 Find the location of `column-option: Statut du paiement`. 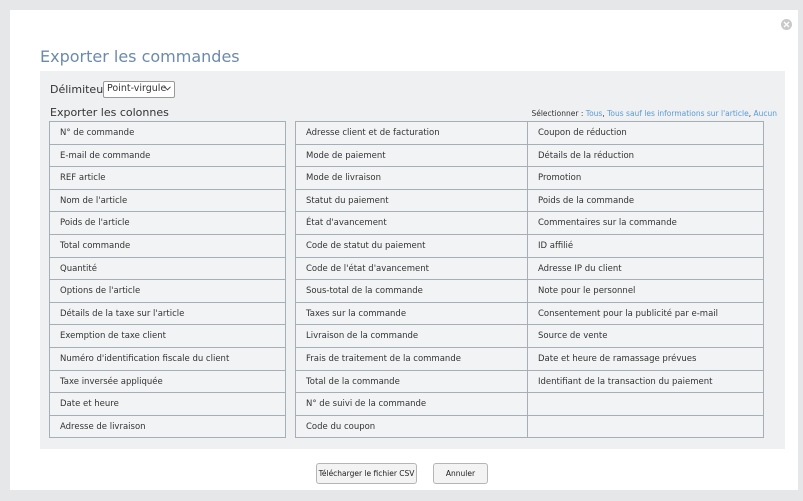

column-option: Statut du paiement is located at coordinates (413, 201).